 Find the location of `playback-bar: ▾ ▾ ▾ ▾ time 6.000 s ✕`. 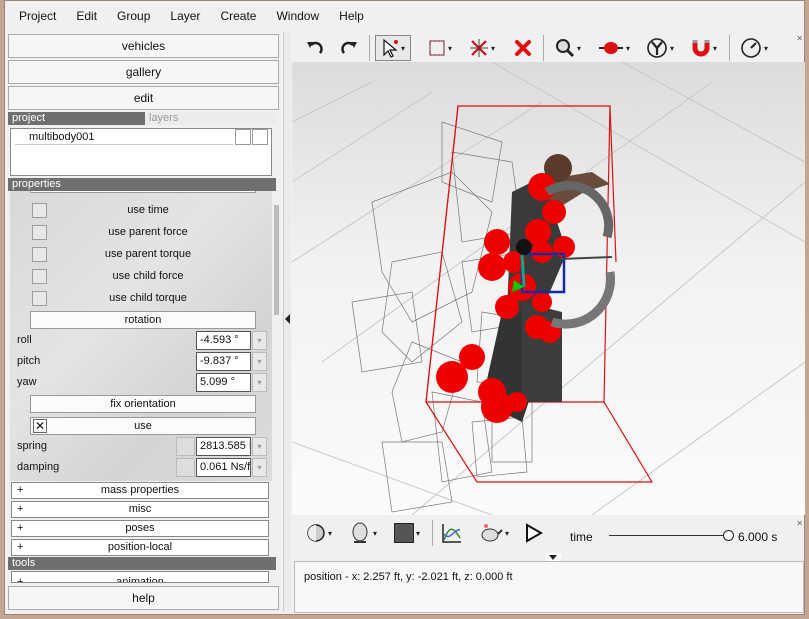

playback-bar: ▾ ▾ ▾ ▾ time 6.000 s ✕ is located at coordinates (549, 540).